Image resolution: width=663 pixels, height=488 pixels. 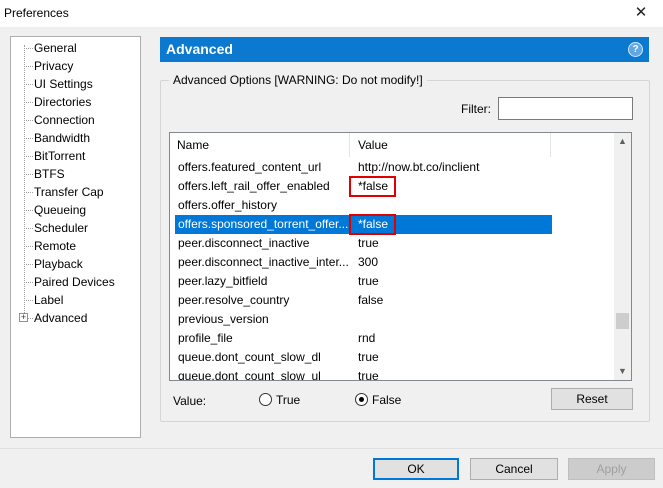 I want to click on scroll-down-icon: ▼, so click(x=622, y=371).